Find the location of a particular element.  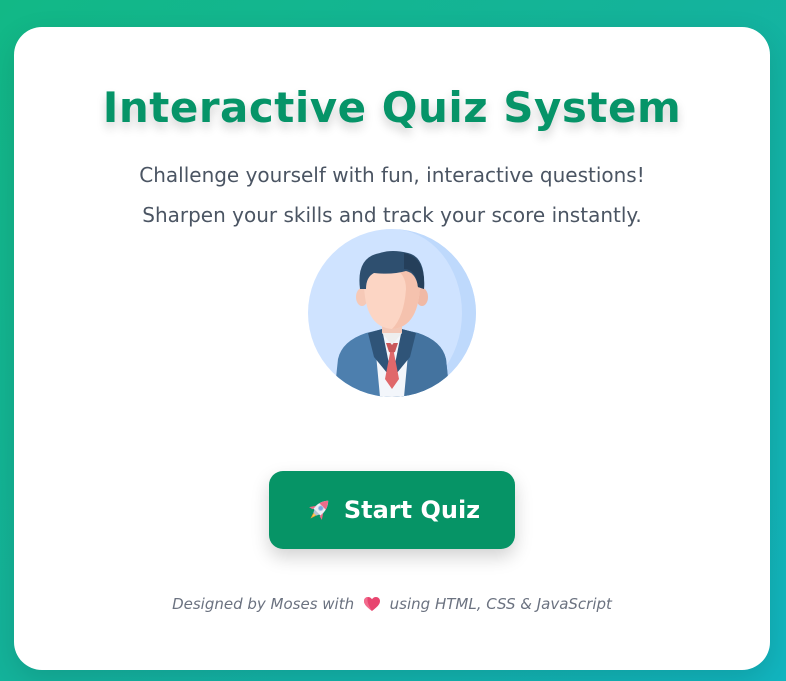

page-title: Interactive Quiz System is located at coordinates (392, 107).